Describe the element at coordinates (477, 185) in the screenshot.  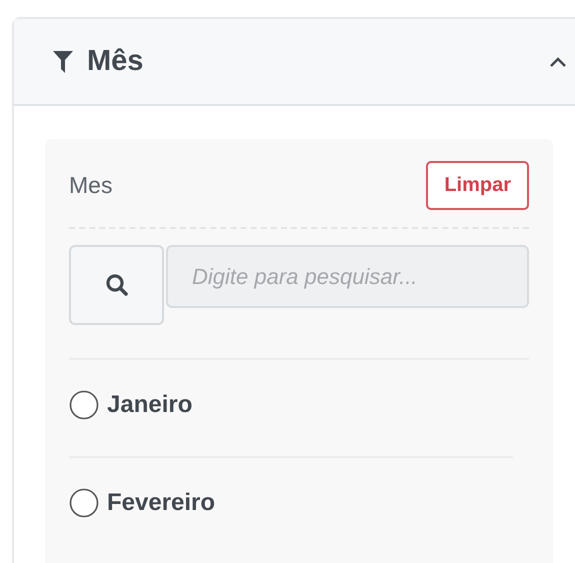
I see `clear-button: Limpar` at that location.